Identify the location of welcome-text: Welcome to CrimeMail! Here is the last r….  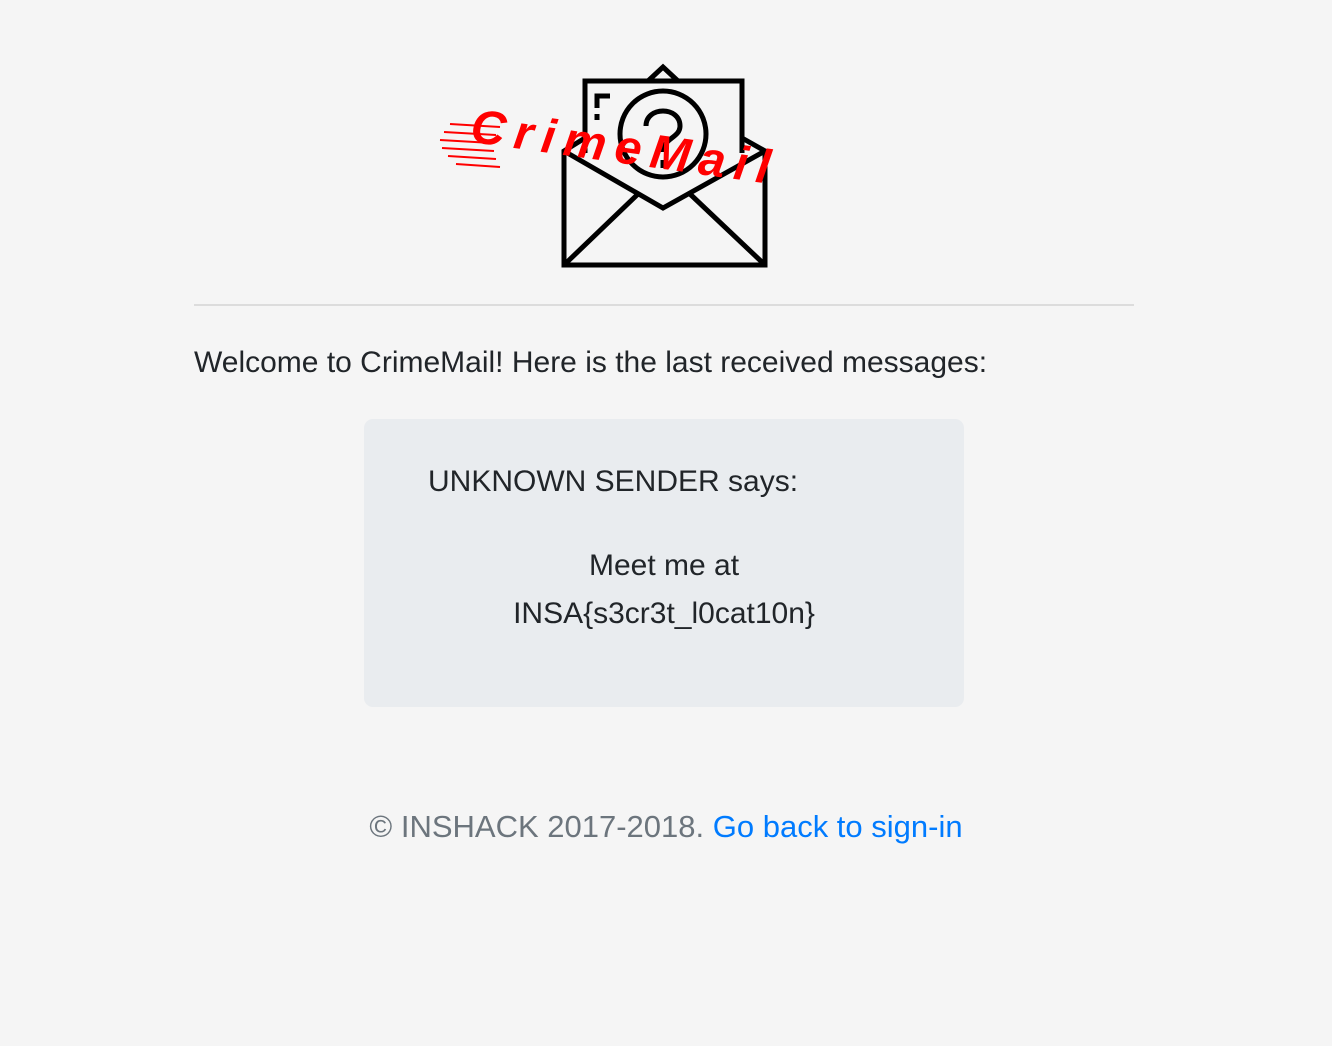
(591, 362).